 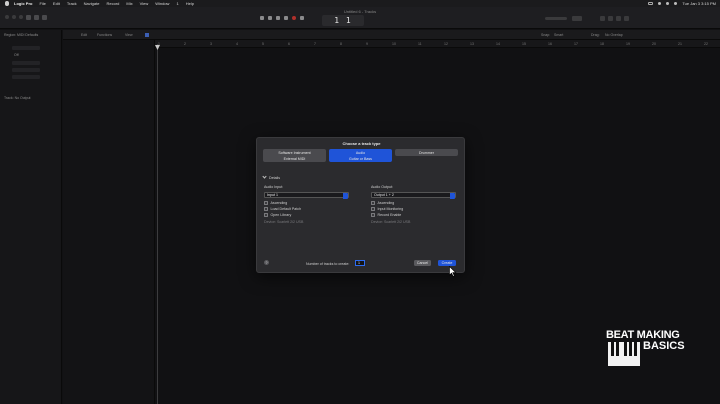 What do you see at coordinates (21, 17) in the screenshot?
I see `zoom-window-icon` at bounding box center [21, 17].